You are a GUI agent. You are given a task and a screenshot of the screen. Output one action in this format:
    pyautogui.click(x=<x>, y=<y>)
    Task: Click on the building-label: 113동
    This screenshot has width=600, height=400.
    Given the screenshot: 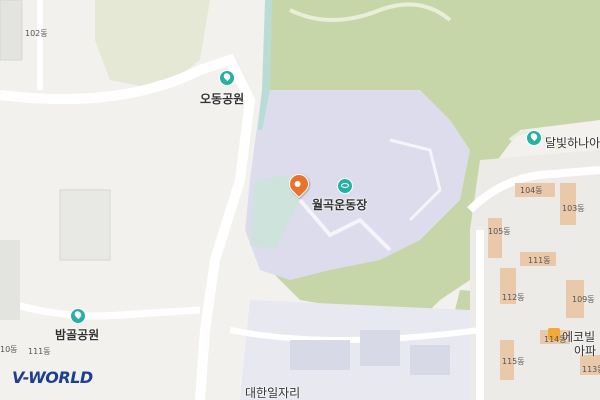 What is the action you would take?
    pyautogui.click(x=591, y=369)
    